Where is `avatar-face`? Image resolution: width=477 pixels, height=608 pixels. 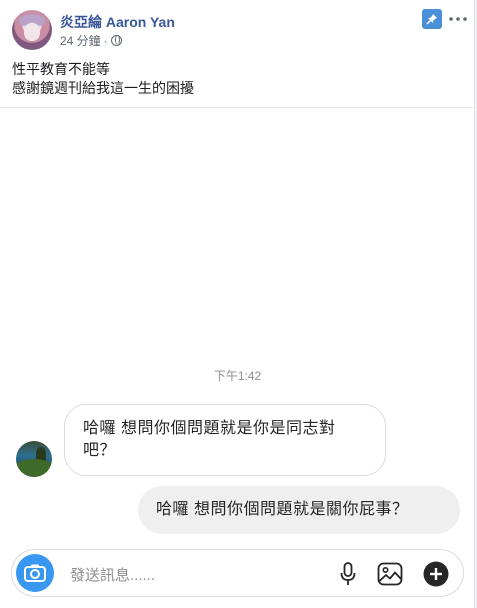
avatar-face is located at coordinates (32, 32).